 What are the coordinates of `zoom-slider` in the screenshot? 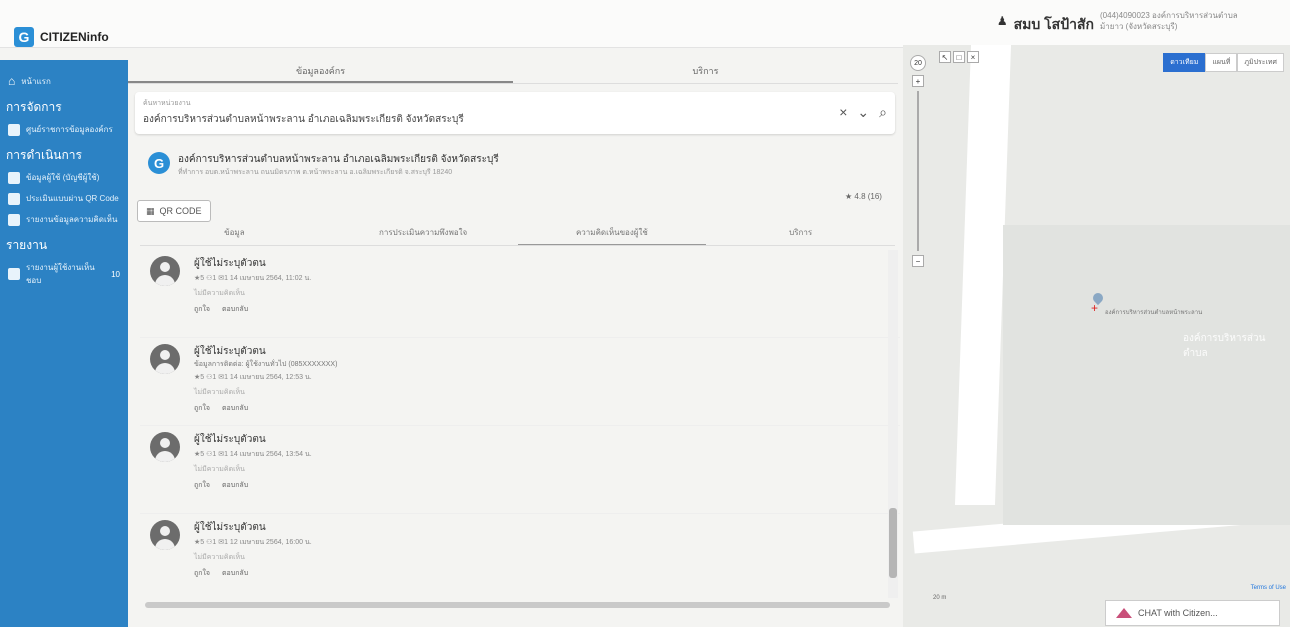 It's located at (918, 171).